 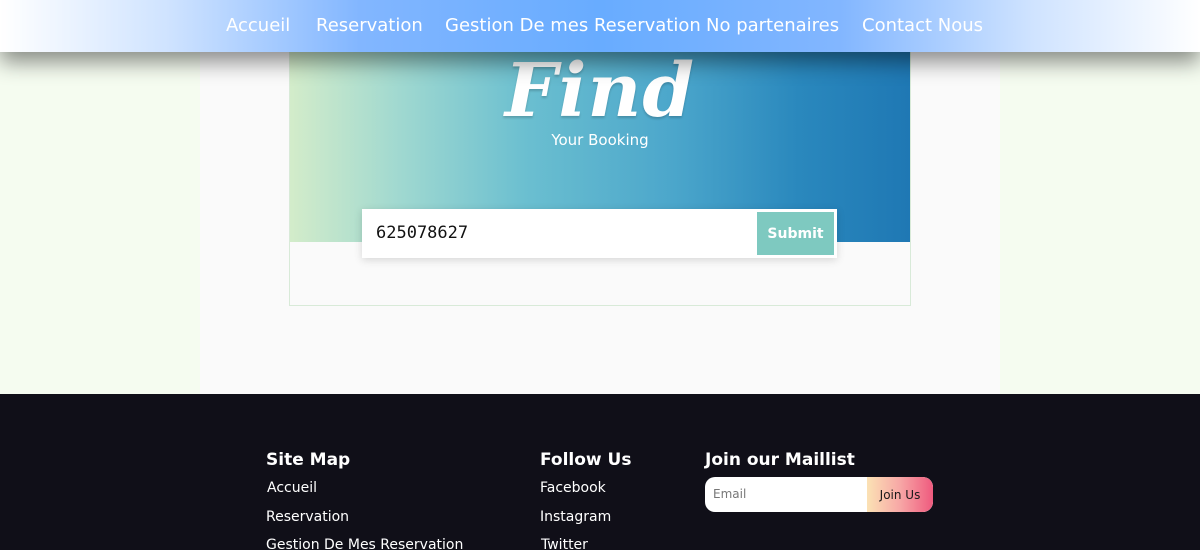 I want to click on hero-title: Find, so click(x=600, y=91).